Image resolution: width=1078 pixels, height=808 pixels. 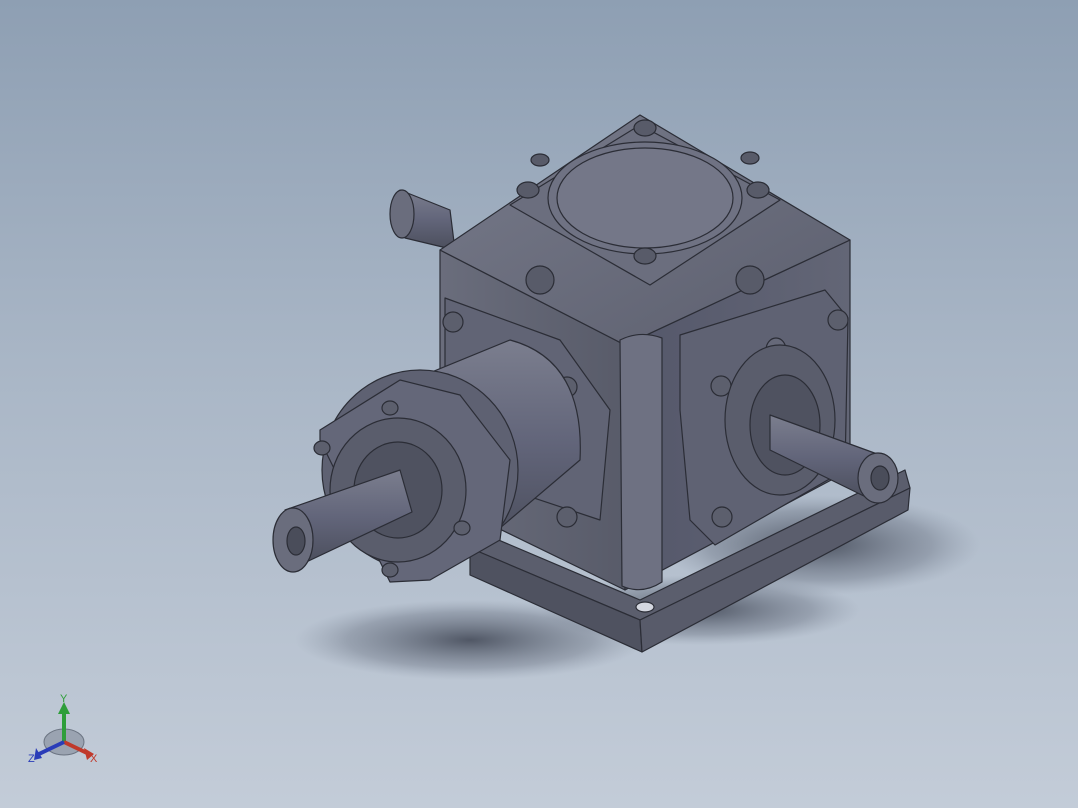 I want to click on x-axis-label: X, so click(x=94, y=759).